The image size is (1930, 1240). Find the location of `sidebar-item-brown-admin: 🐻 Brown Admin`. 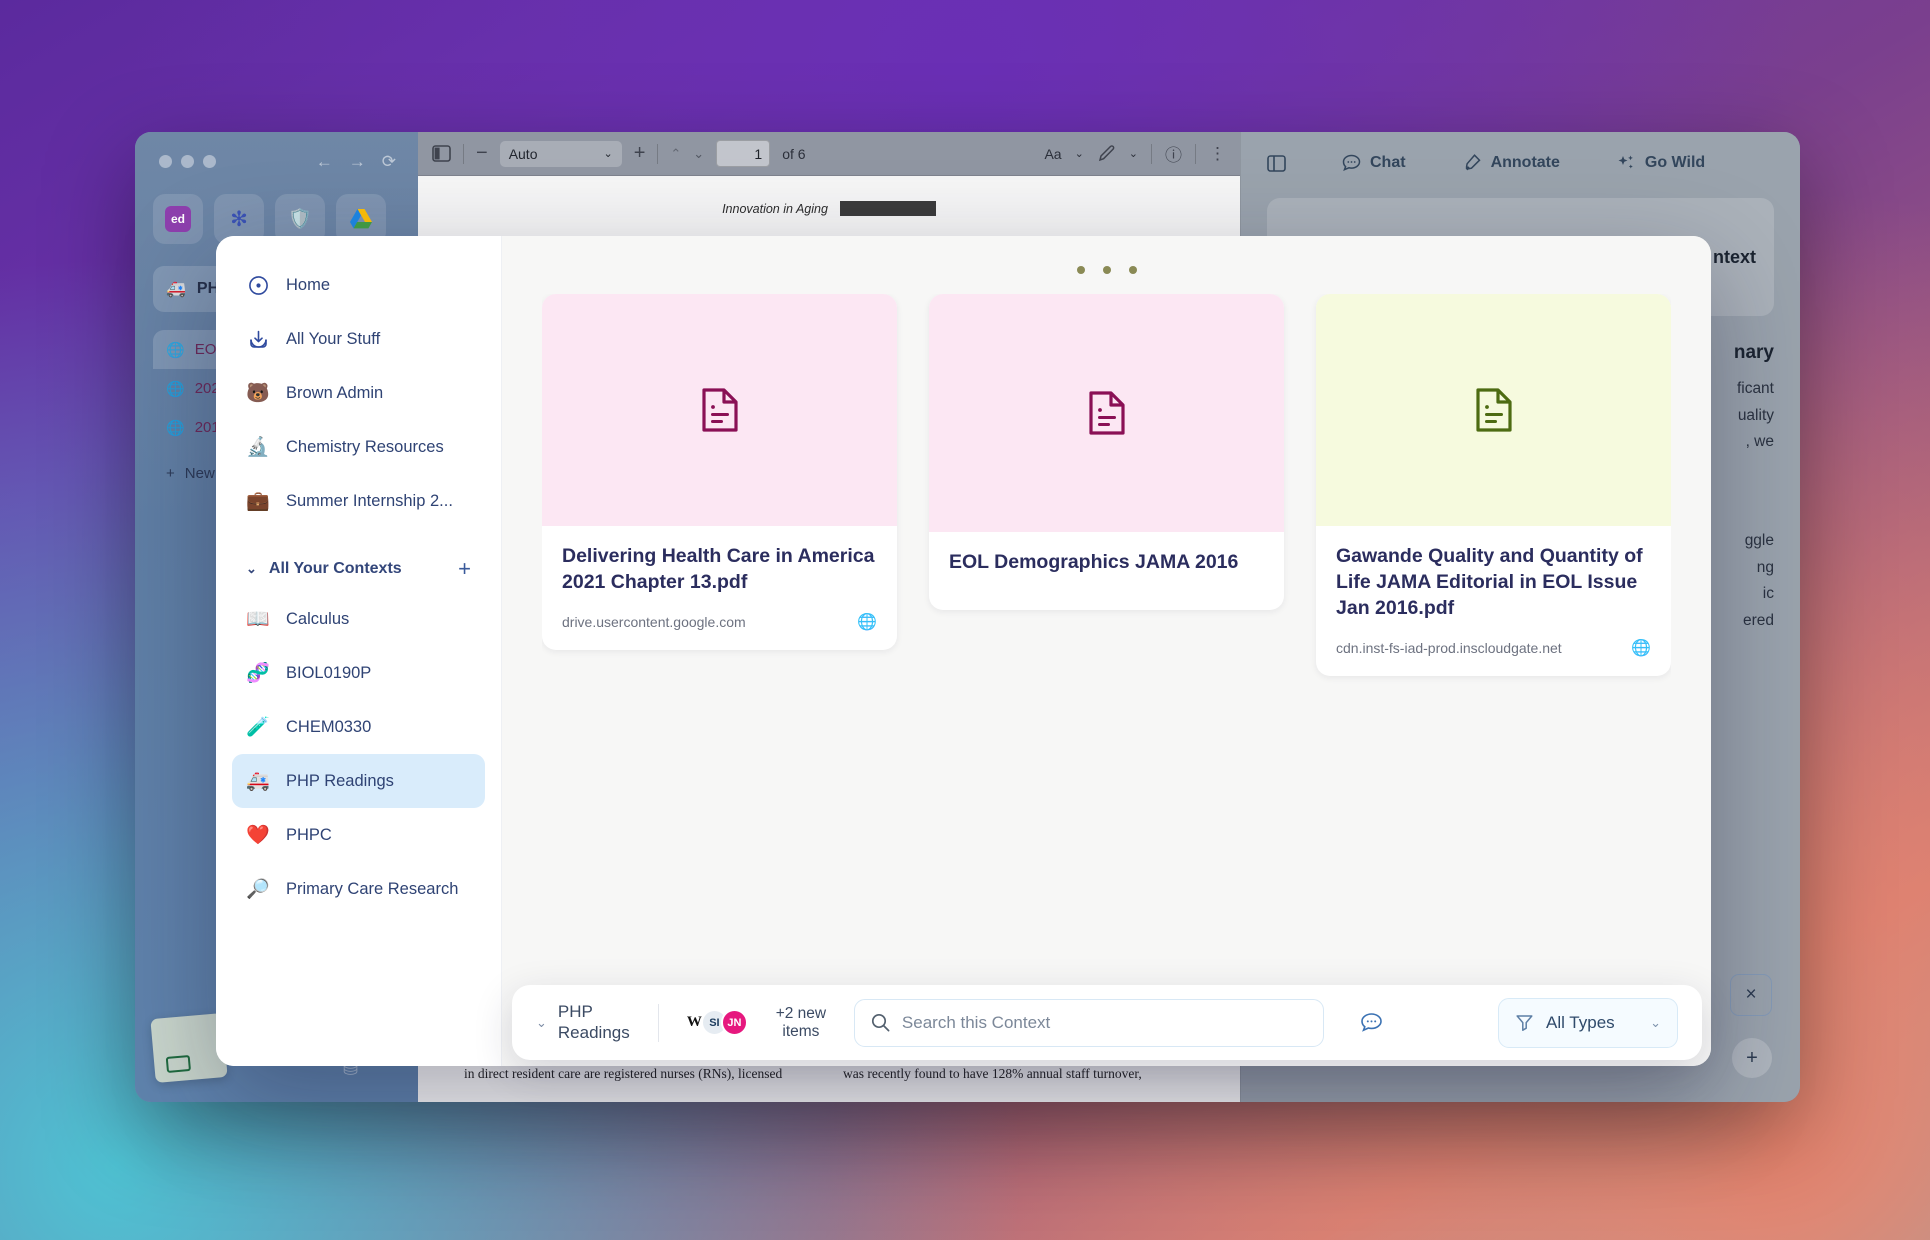

sidebar-item-brown-admin: 🐻 Brown Admin is located at coordinates (358, 393).